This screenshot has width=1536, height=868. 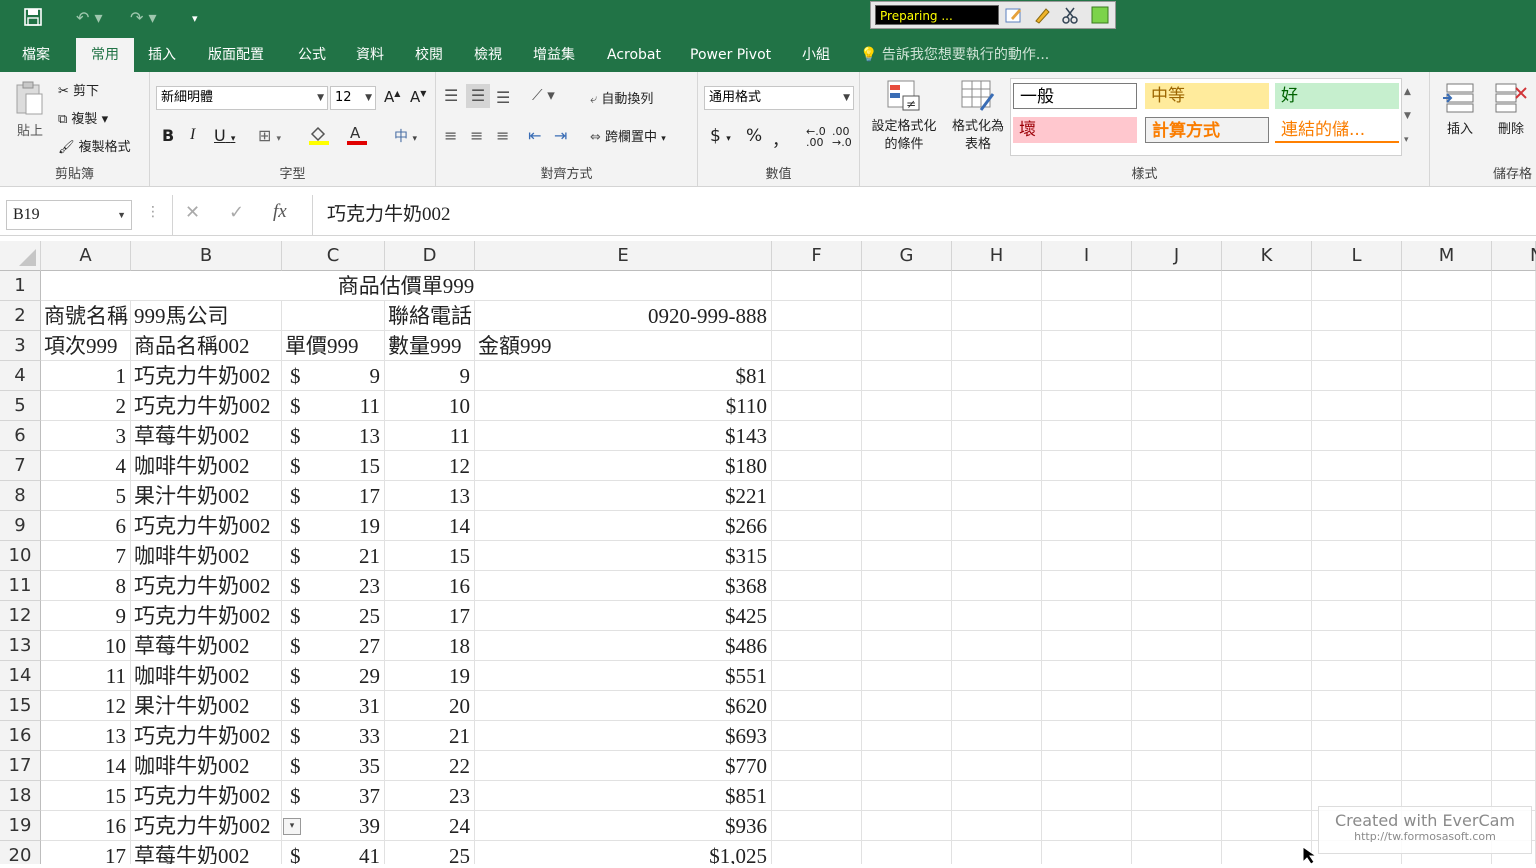 I want to click on cell-a3: 項次999, so click(x=86, y=346).